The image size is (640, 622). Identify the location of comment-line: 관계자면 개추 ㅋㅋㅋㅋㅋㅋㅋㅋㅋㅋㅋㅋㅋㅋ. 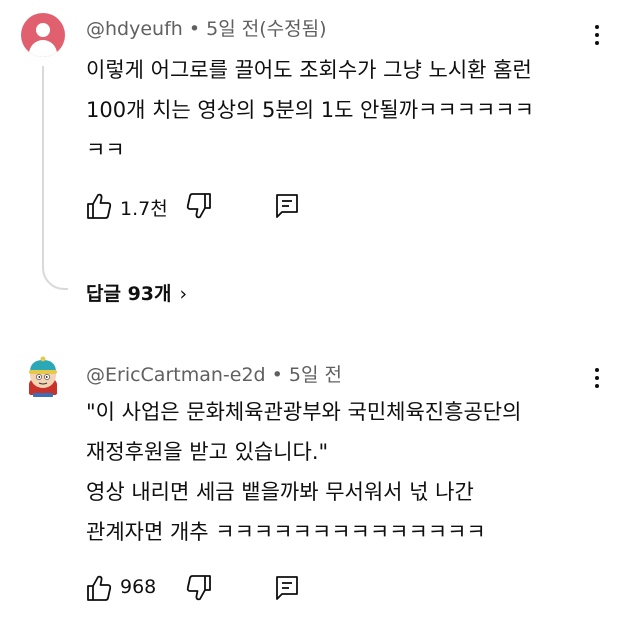
(286, 532).